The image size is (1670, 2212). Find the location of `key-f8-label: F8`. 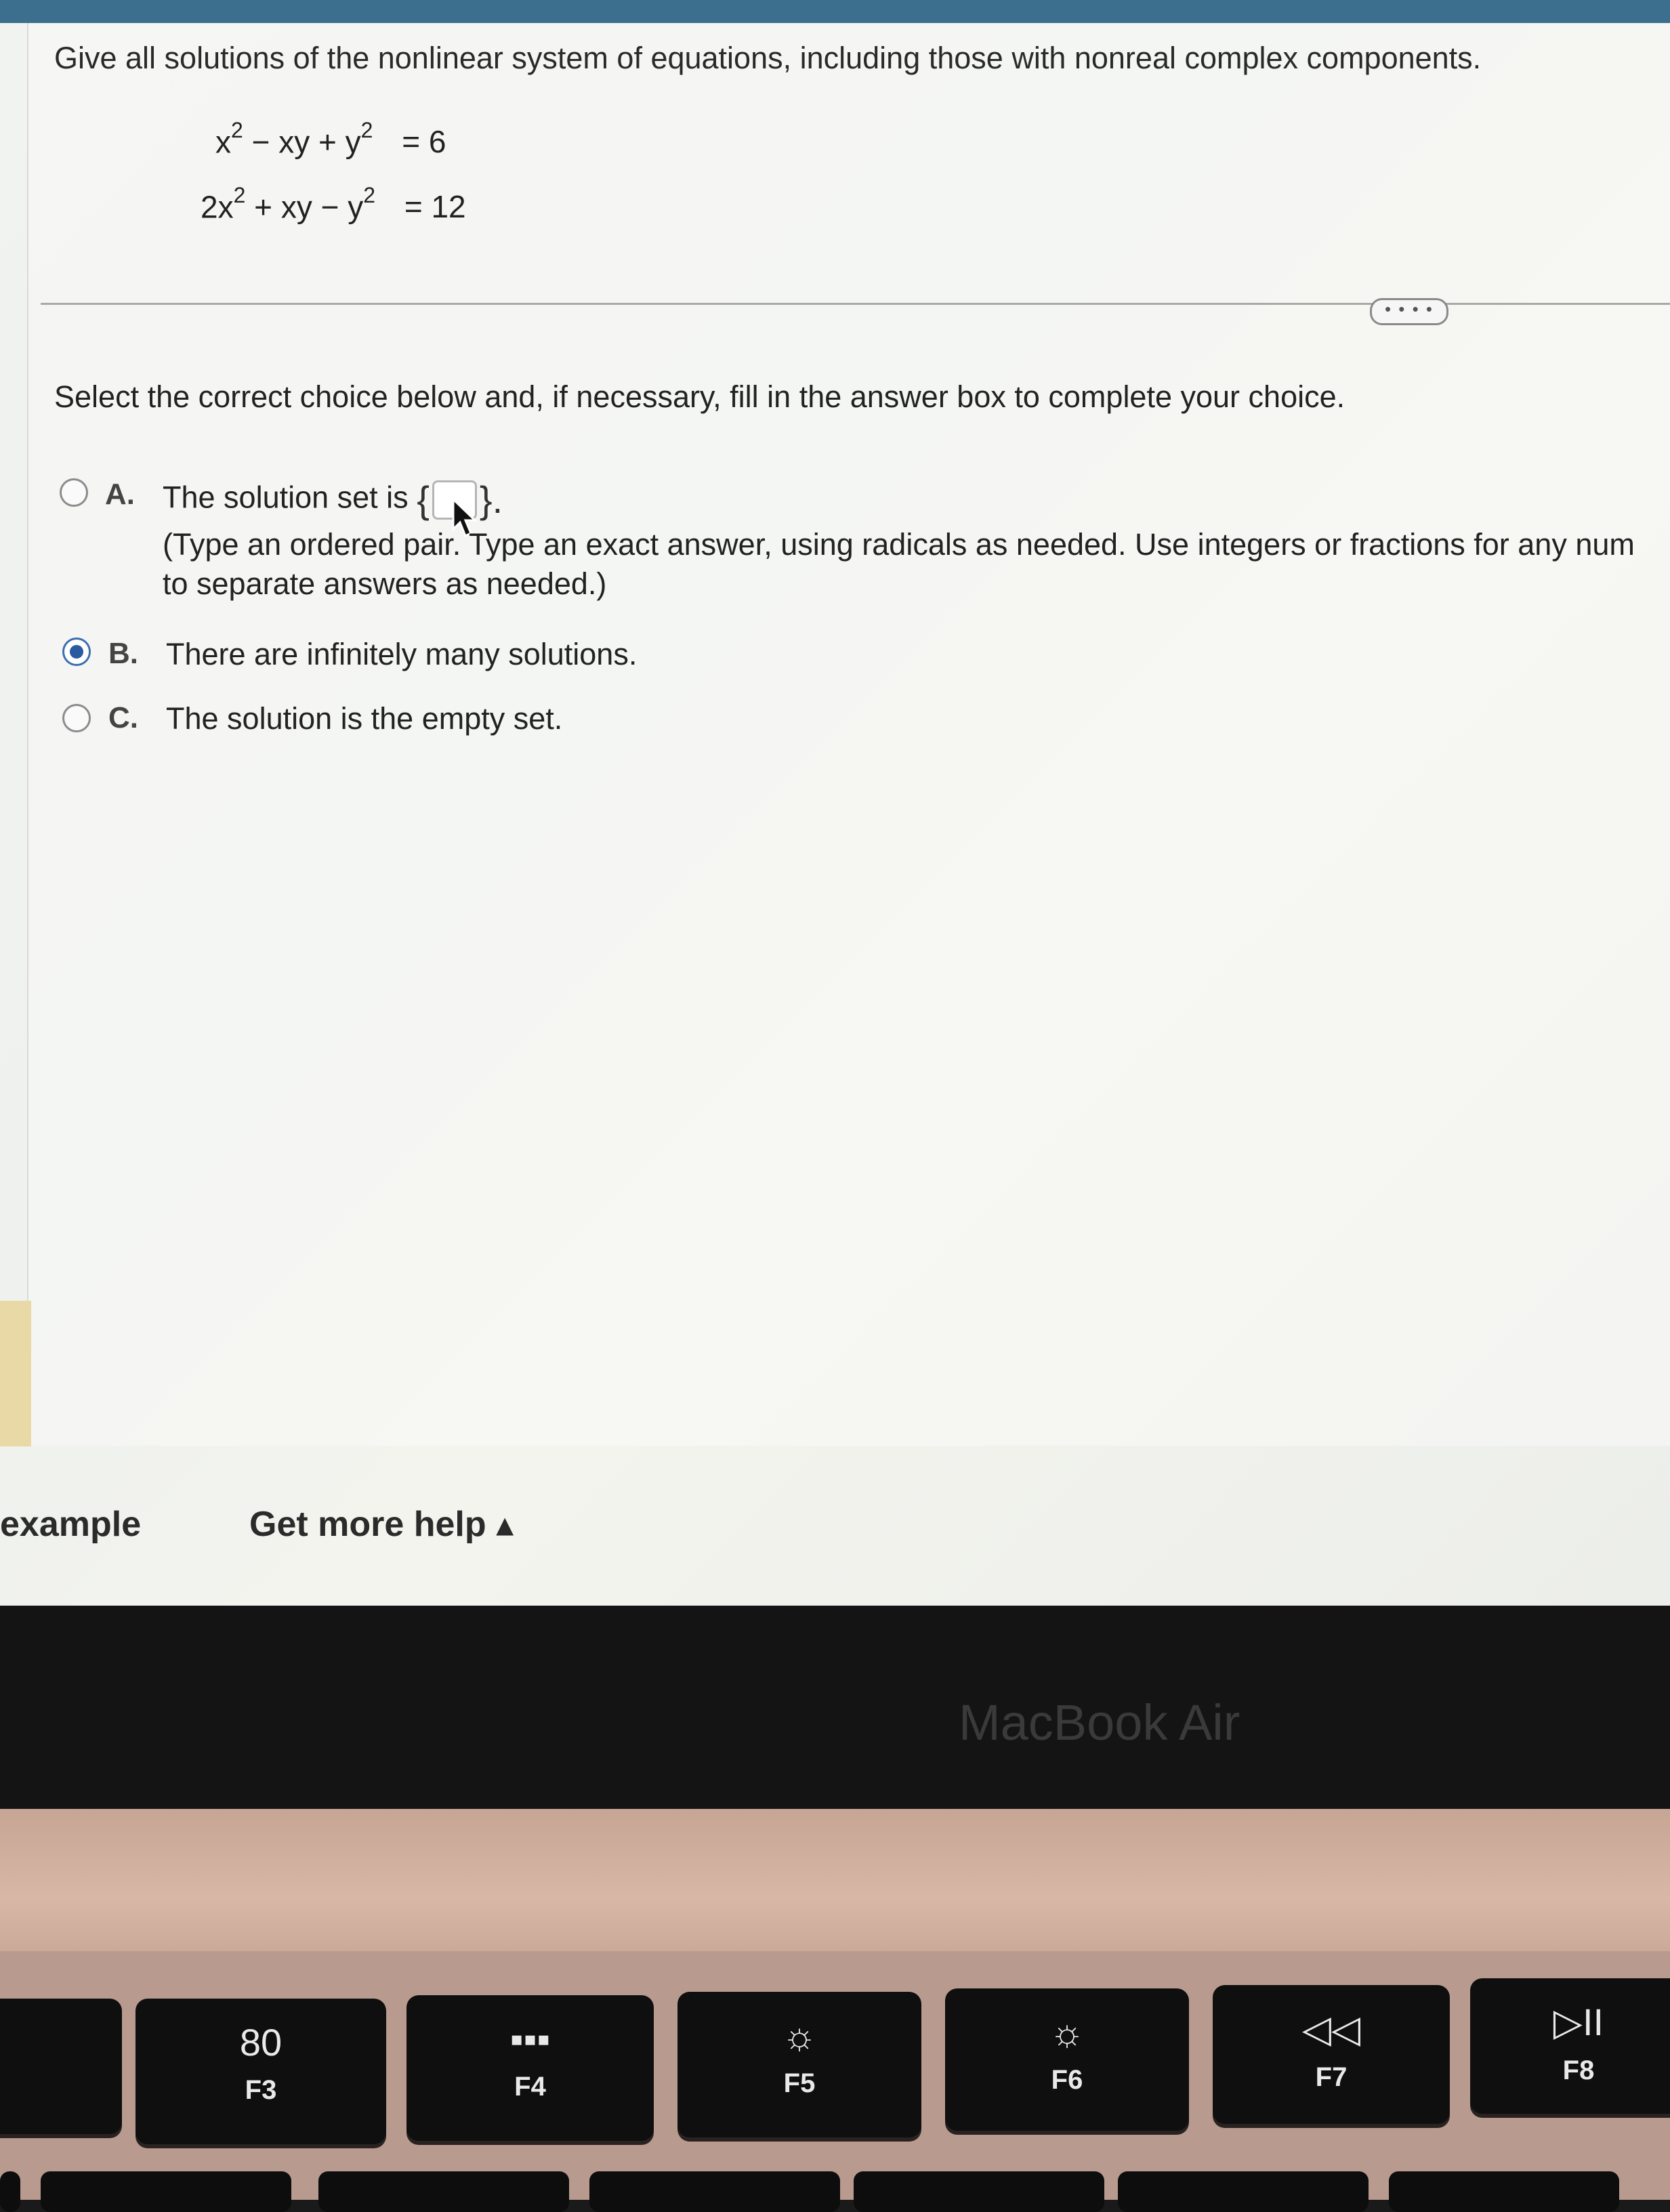

key-f8-label: F8 is located at coordinates (1578, 2070).